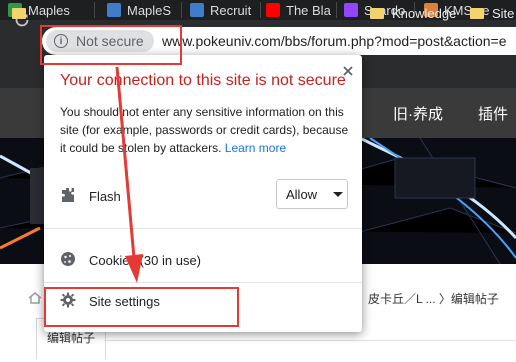 This screenshot has height=362, width=516. I want to click on tab-label: The Bla, so click(308, 10).